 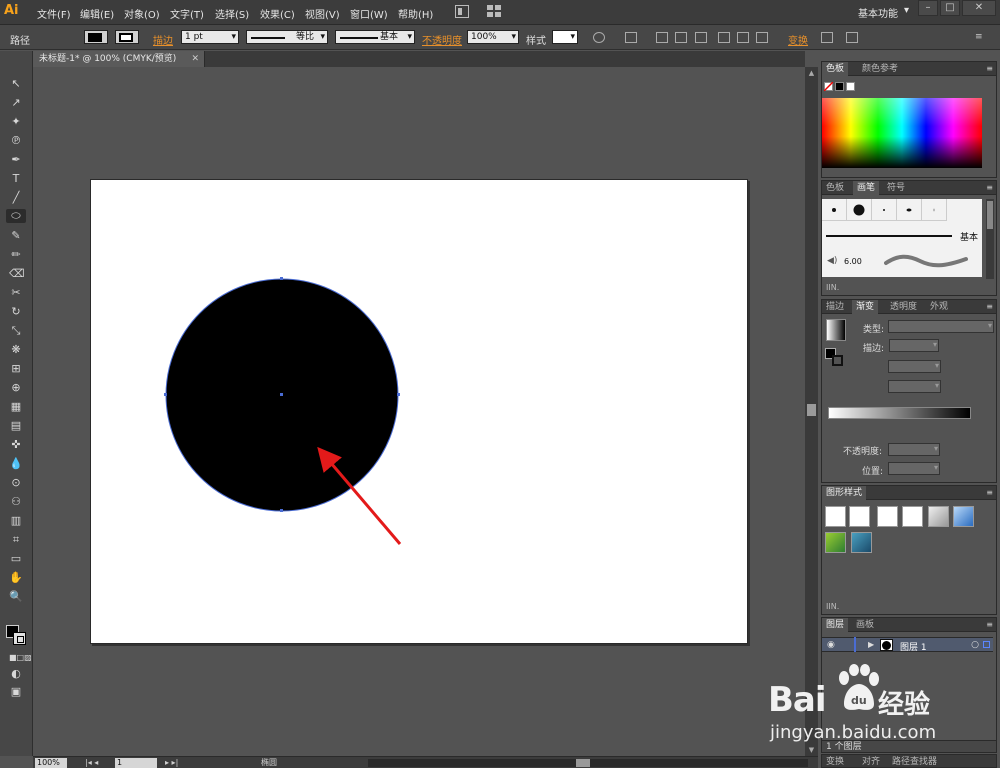 What do you see at coordinates (950, 8) in the screenshot?
I see `maximize-button: □` at bounding box center [950, 8].